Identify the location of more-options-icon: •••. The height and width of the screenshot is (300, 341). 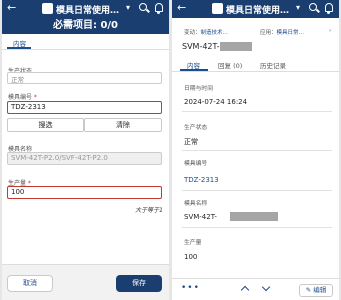
(190, 288).